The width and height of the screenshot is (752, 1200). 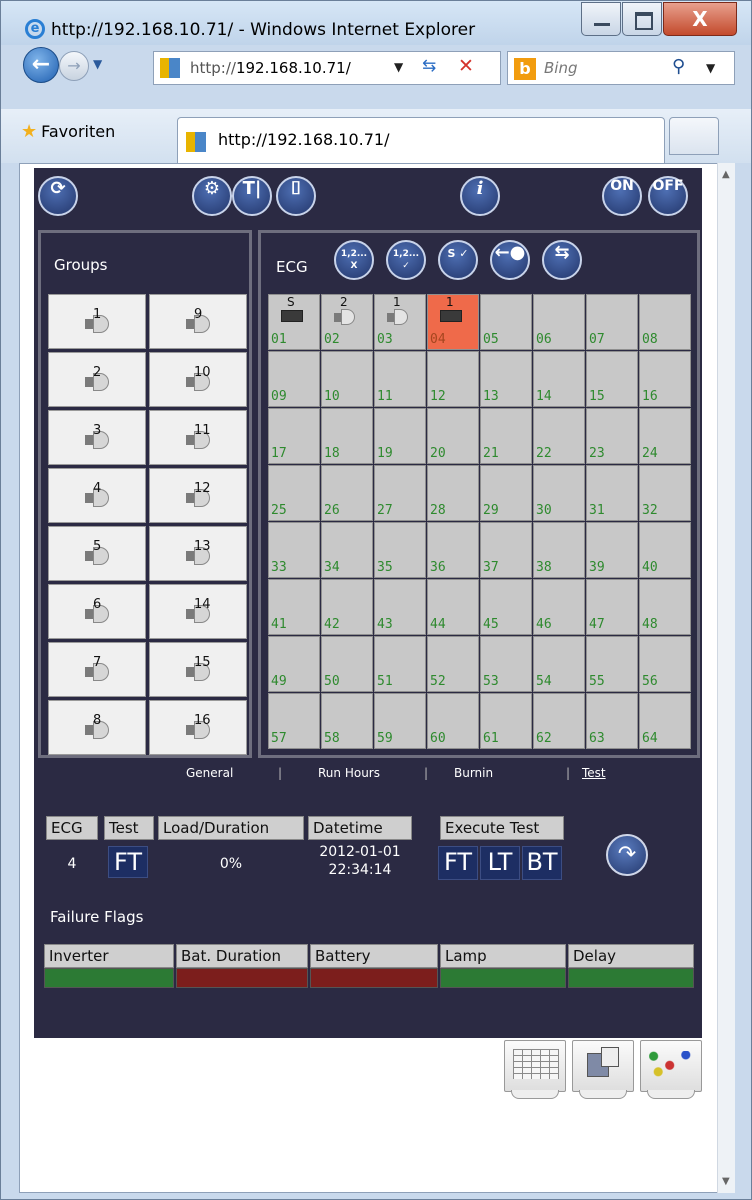 What do you see at coordinates (347, 721) in the screenshot?
I see `ecg-cell: 58` at bounding box center [347, 721].